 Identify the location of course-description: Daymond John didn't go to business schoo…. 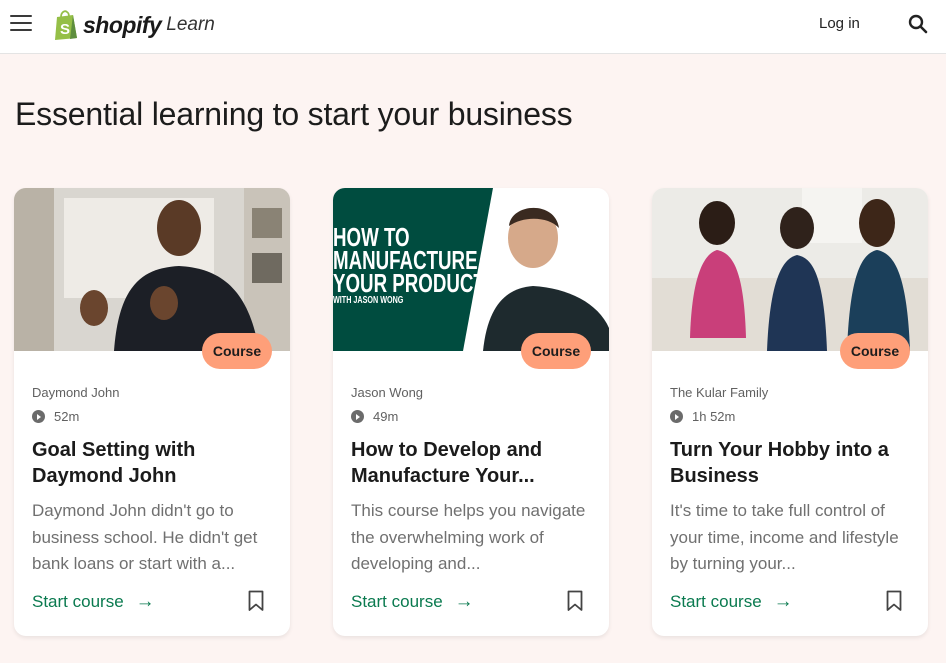
(145, 537).